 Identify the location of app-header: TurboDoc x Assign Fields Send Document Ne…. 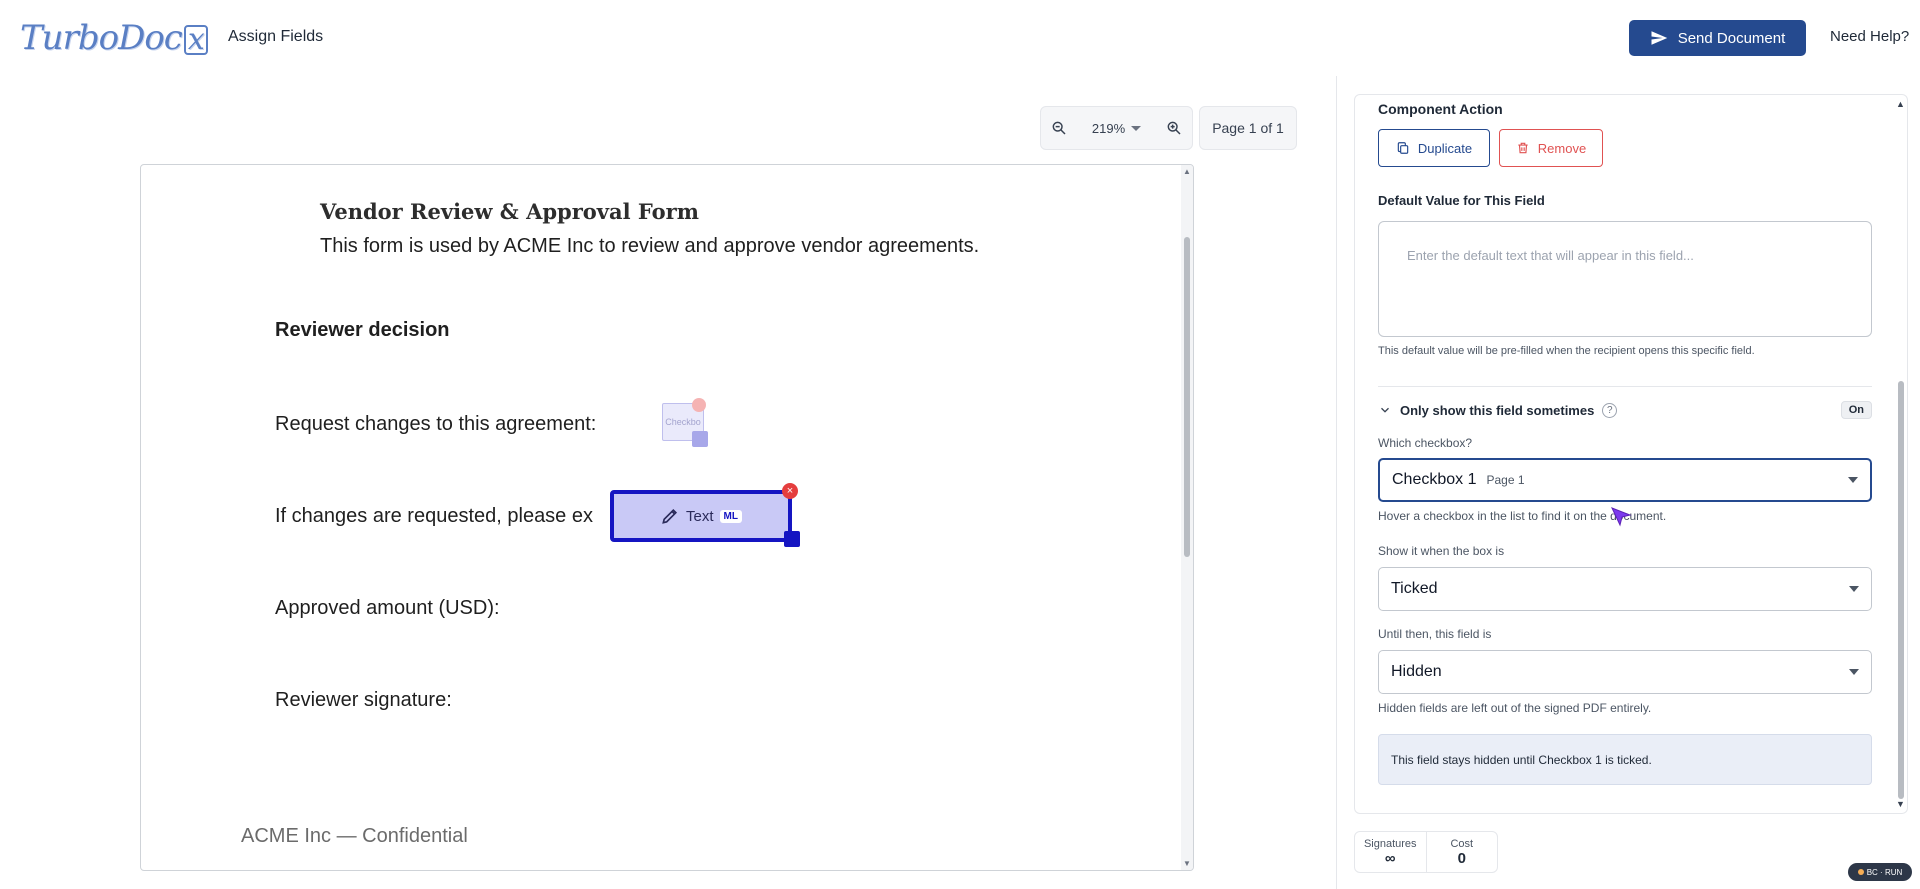
(960, 38).